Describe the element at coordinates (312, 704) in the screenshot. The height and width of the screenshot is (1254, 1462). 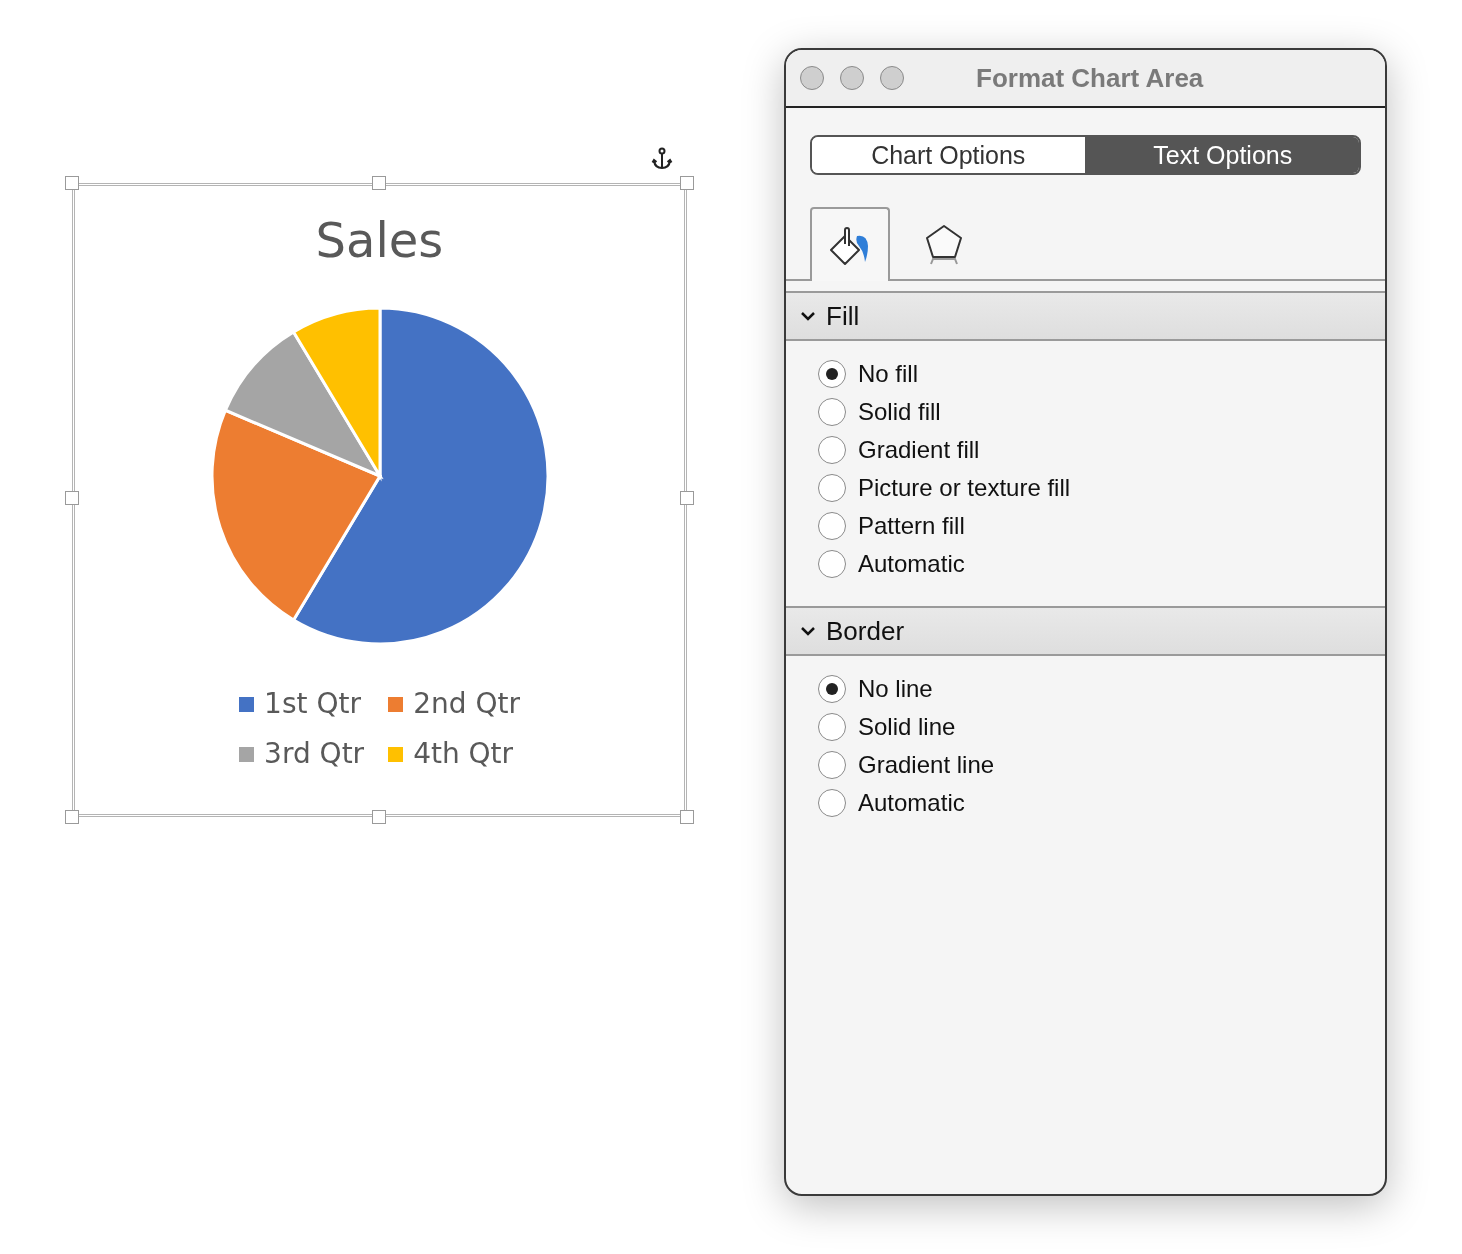
I see `legend-label: 1st Qtr` at that location.